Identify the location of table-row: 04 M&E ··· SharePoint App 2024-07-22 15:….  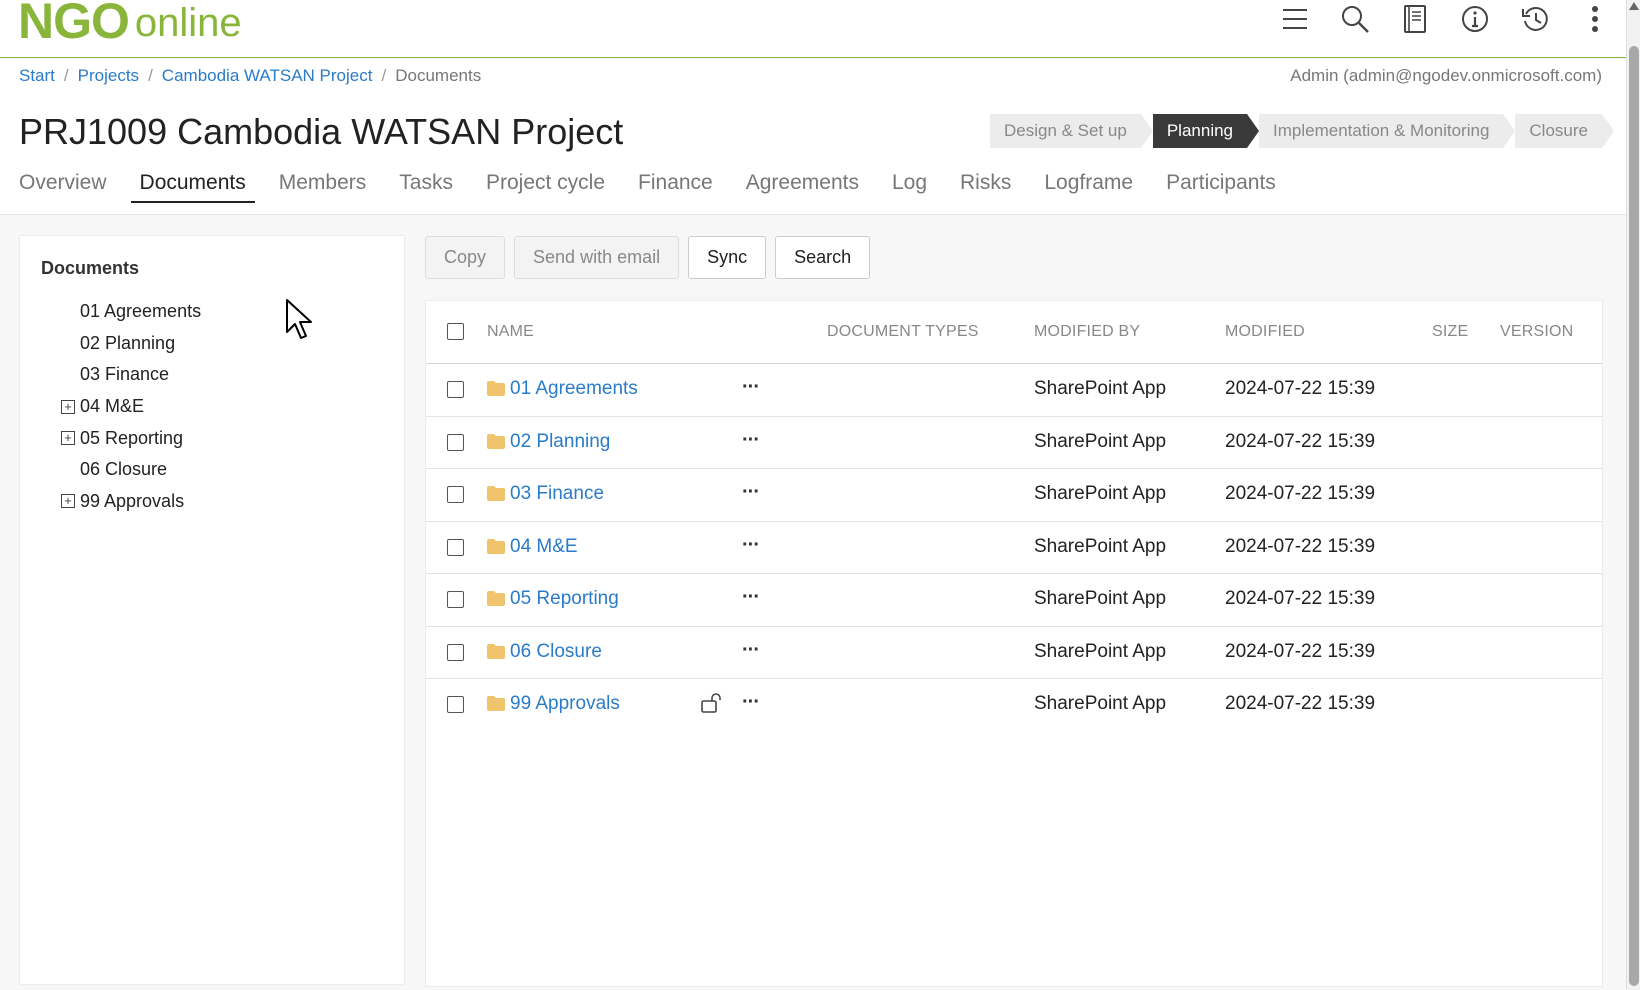
(1014, 548).